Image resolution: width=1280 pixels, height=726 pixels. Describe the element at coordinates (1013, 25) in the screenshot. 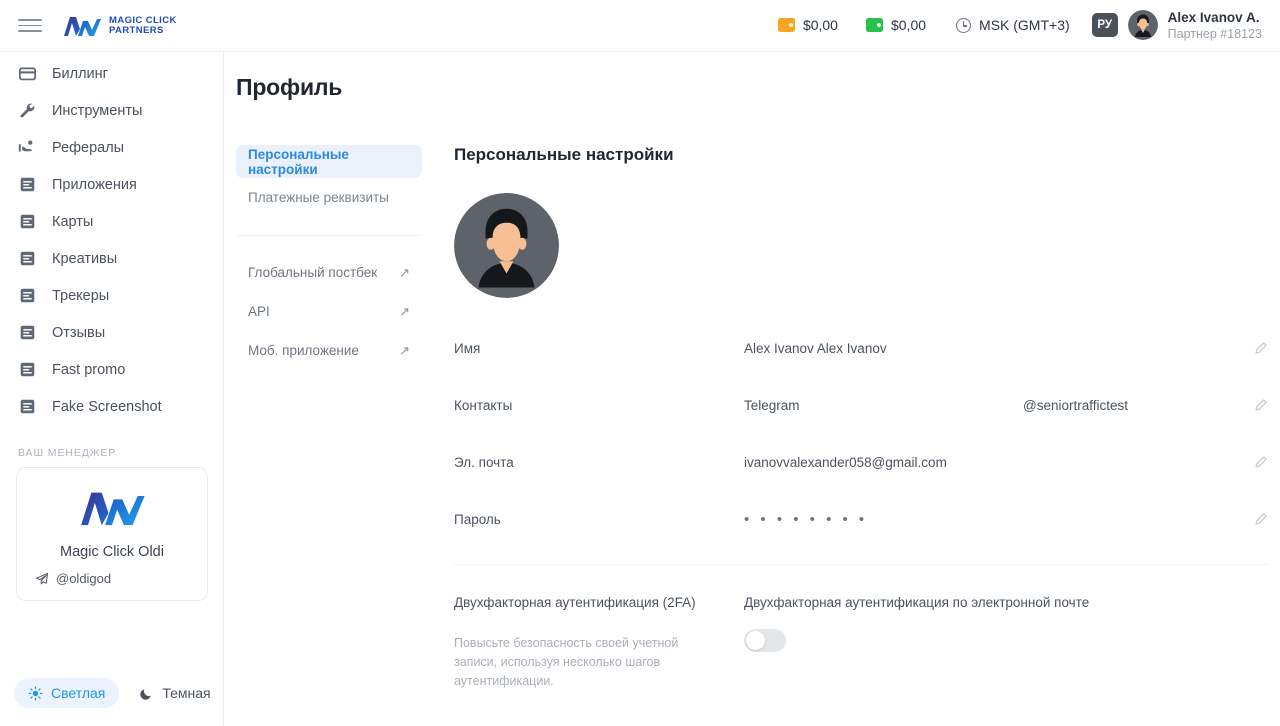

I see `timezone-selector: MSK (GMT+3)` at that location.